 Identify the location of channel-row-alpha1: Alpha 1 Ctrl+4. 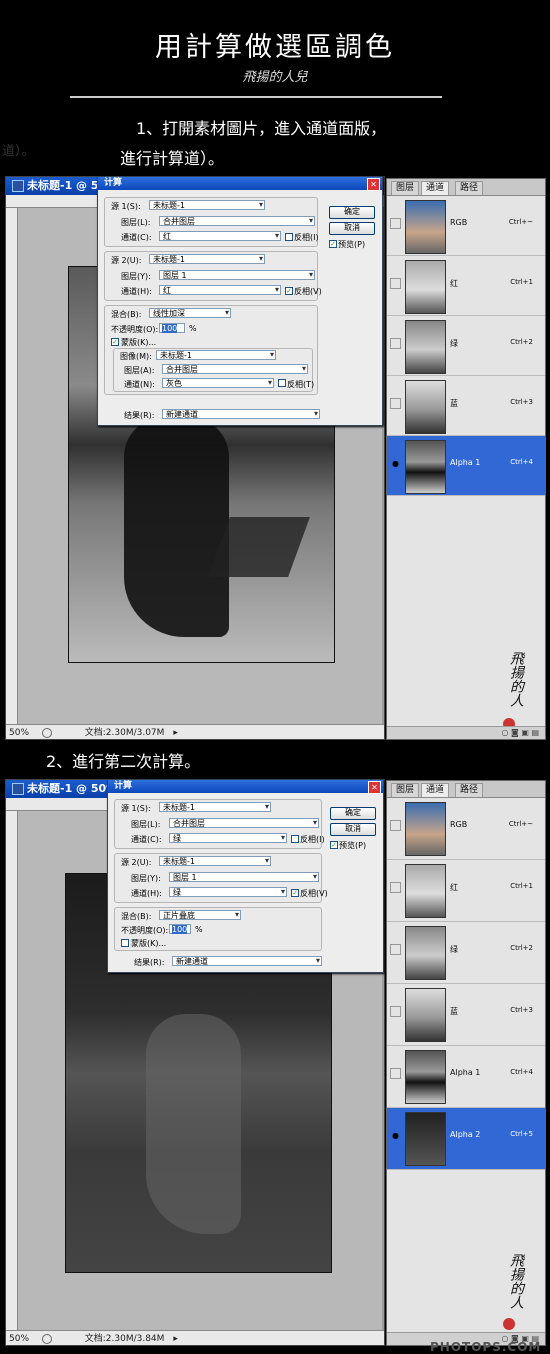
(466, 1077).